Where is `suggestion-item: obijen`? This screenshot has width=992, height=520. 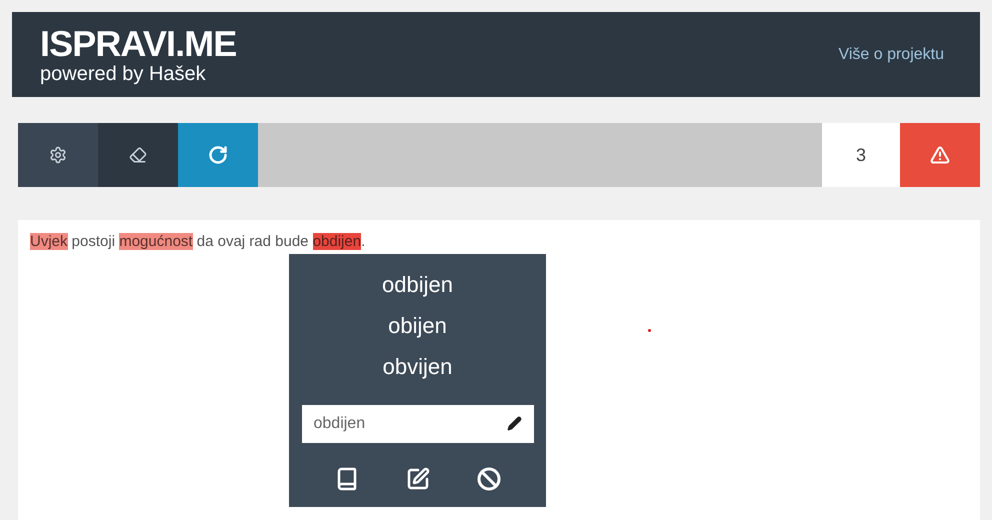 suggestion-item: obijen is located at coordinates (417, 325).